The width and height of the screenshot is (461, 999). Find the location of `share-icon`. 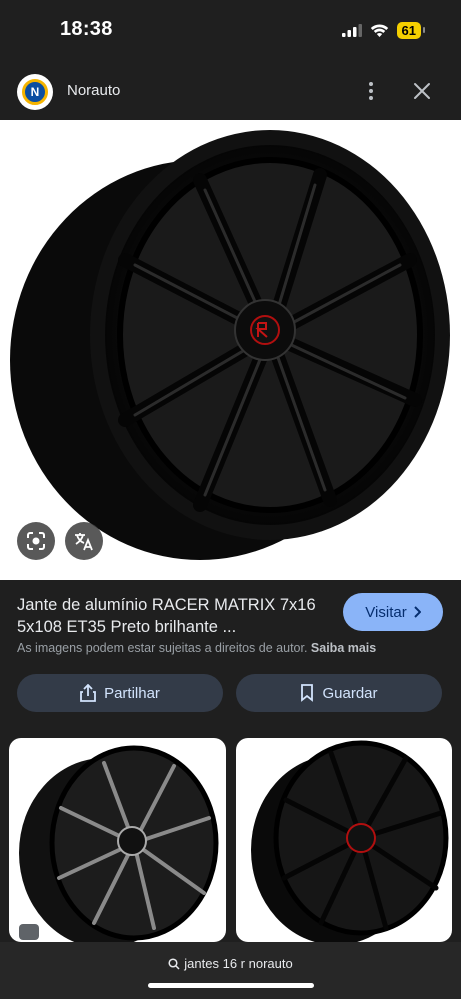

share-icon is located at coordinates (88, 693).